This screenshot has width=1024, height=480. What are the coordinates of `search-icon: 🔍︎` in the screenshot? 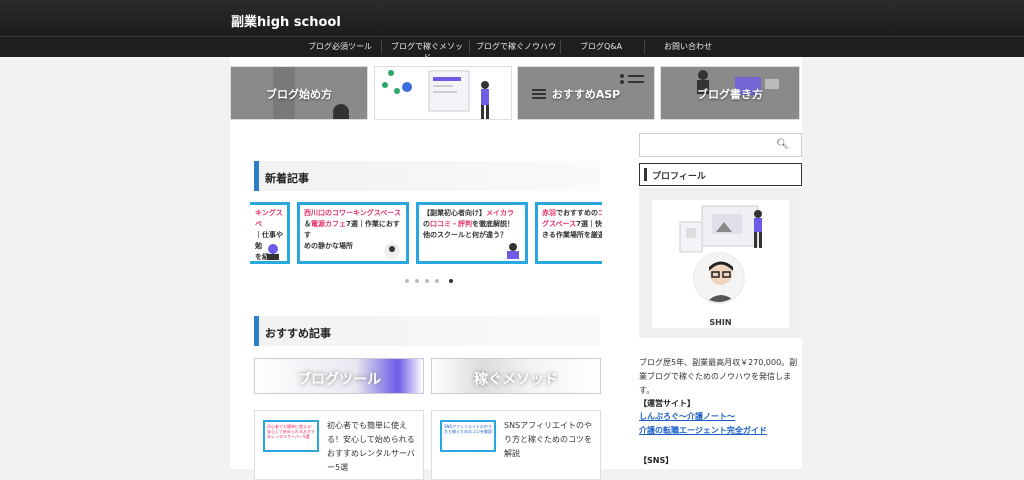 It's located at (782, 144).